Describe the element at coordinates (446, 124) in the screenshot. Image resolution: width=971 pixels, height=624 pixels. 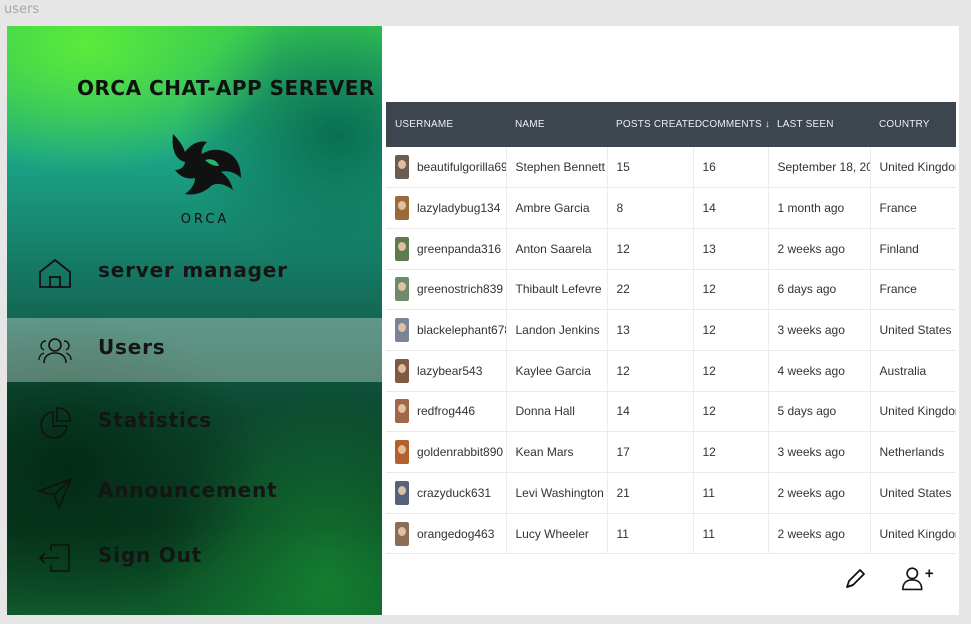
I see `column-header-username: USERNAME` at that location.